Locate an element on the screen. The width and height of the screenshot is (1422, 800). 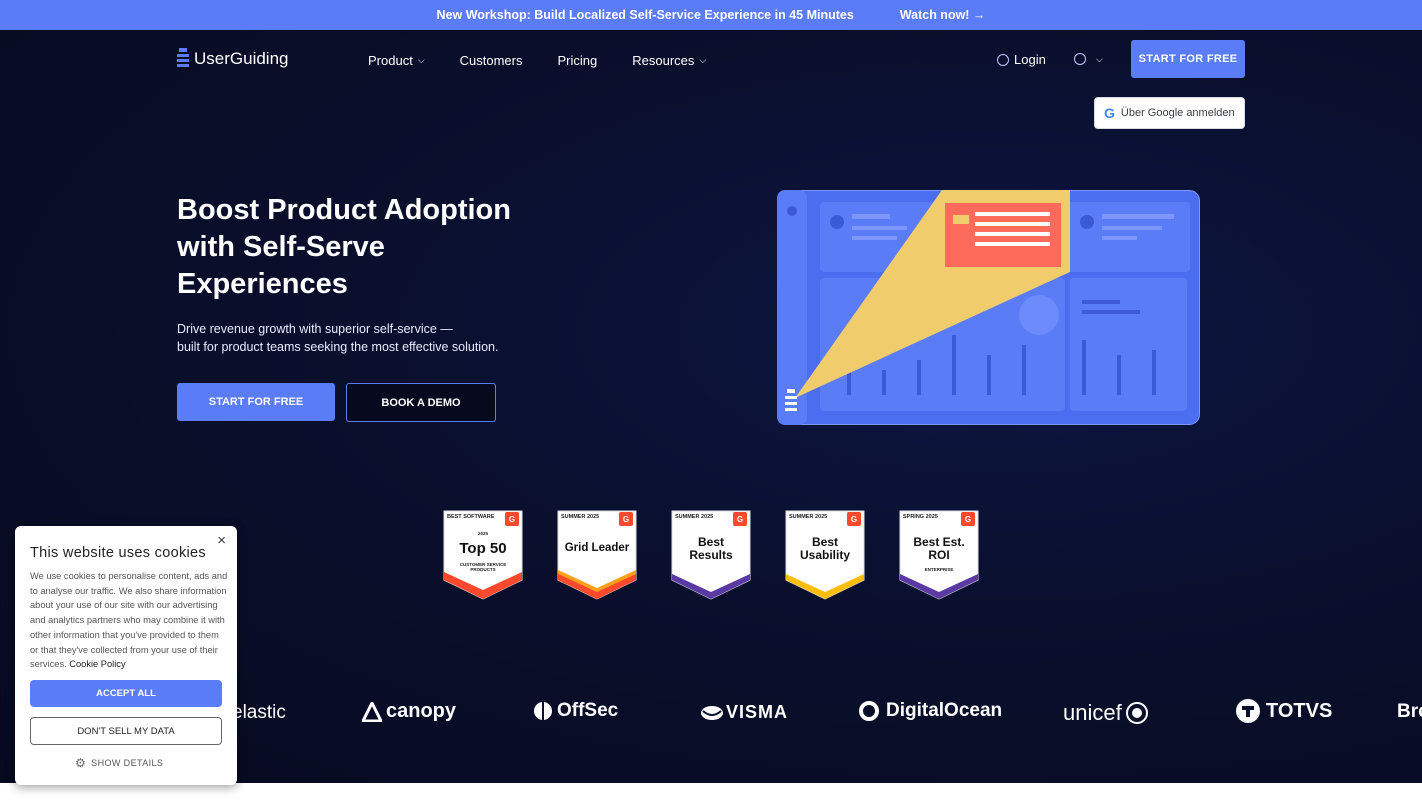
nav-customers-label: Customers is located at coordinates (491, 60).